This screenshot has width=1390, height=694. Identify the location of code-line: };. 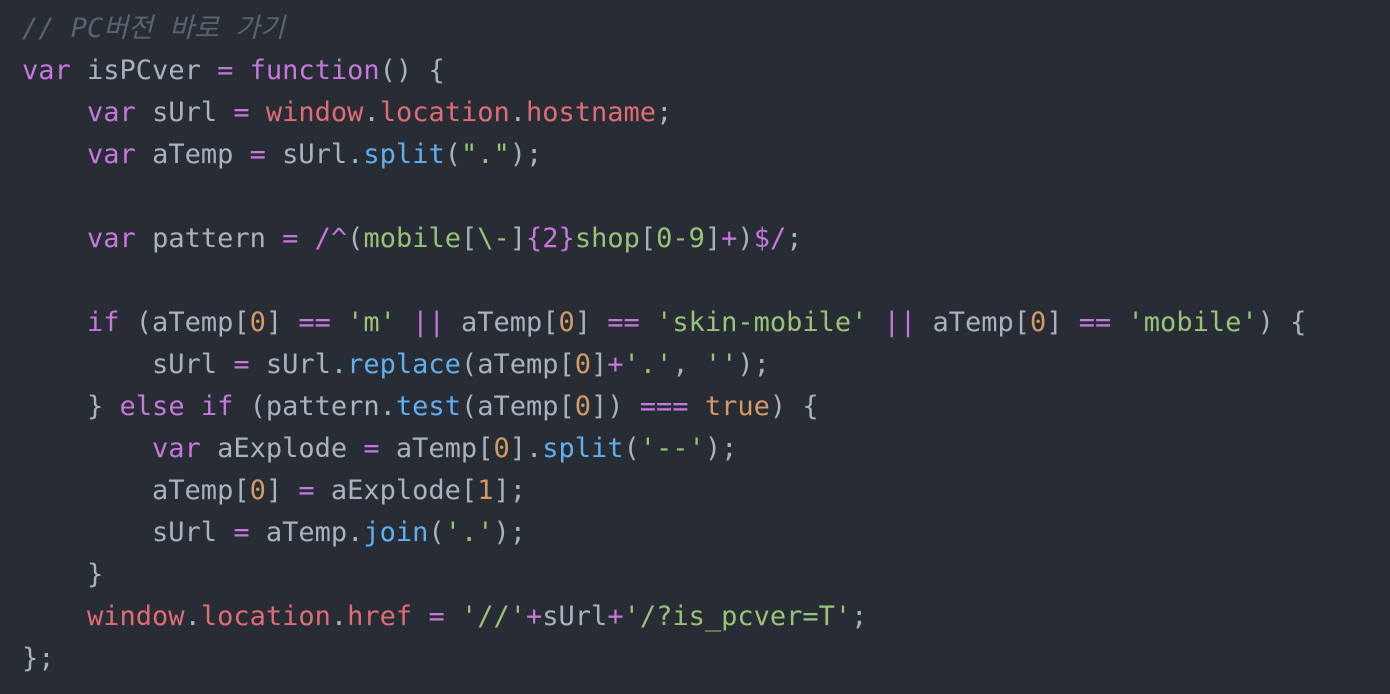
(706, 659).